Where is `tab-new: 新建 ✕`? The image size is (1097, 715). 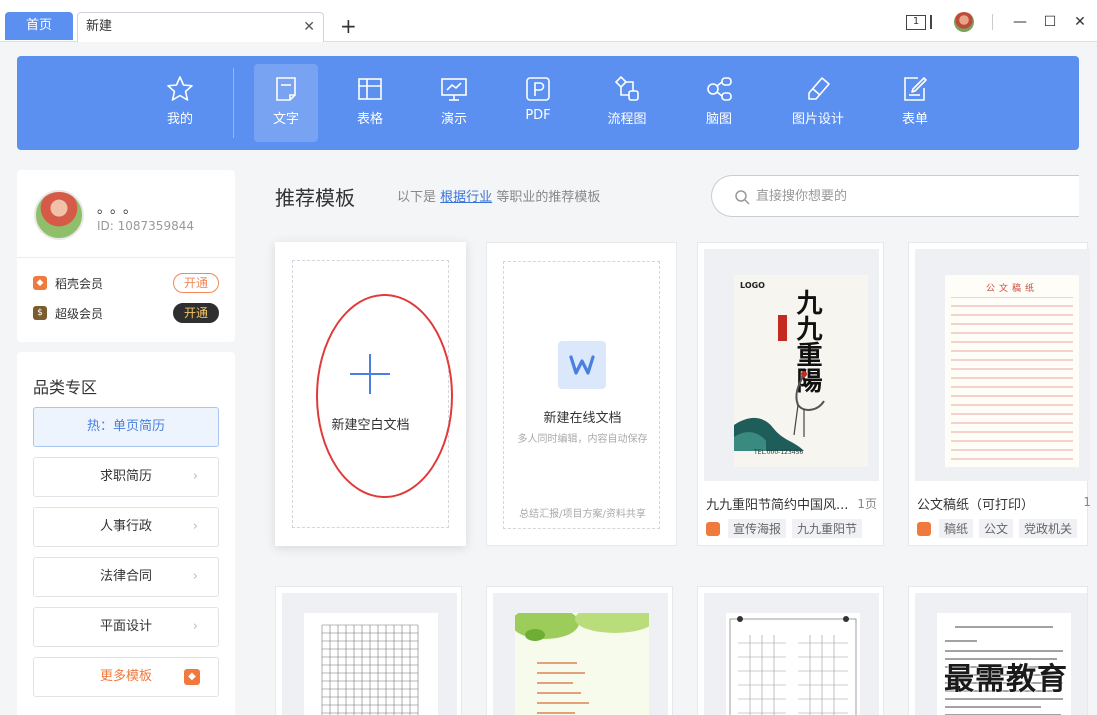
tab-new: 新建 ✕ is located at coordinates (200, 27).